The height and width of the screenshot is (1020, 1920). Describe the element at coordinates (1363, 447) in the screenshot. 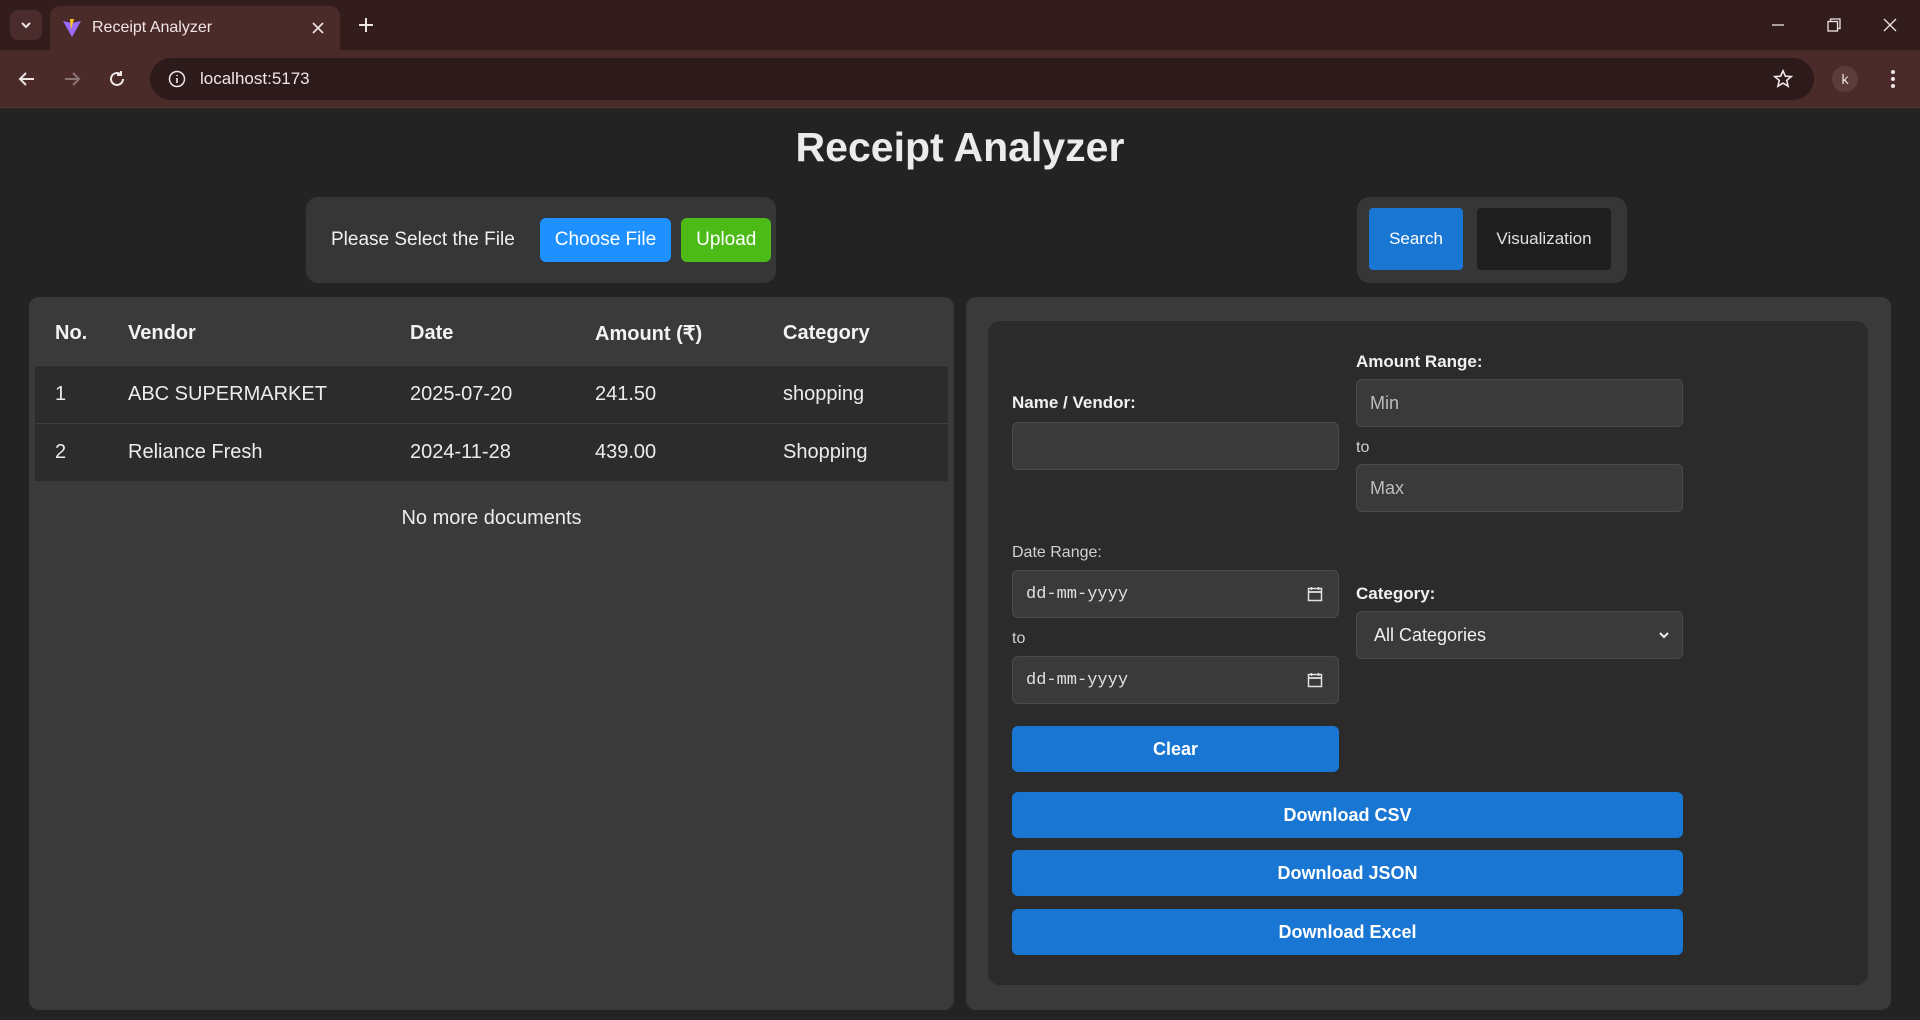

I see `amount-to-label: to` at that location.